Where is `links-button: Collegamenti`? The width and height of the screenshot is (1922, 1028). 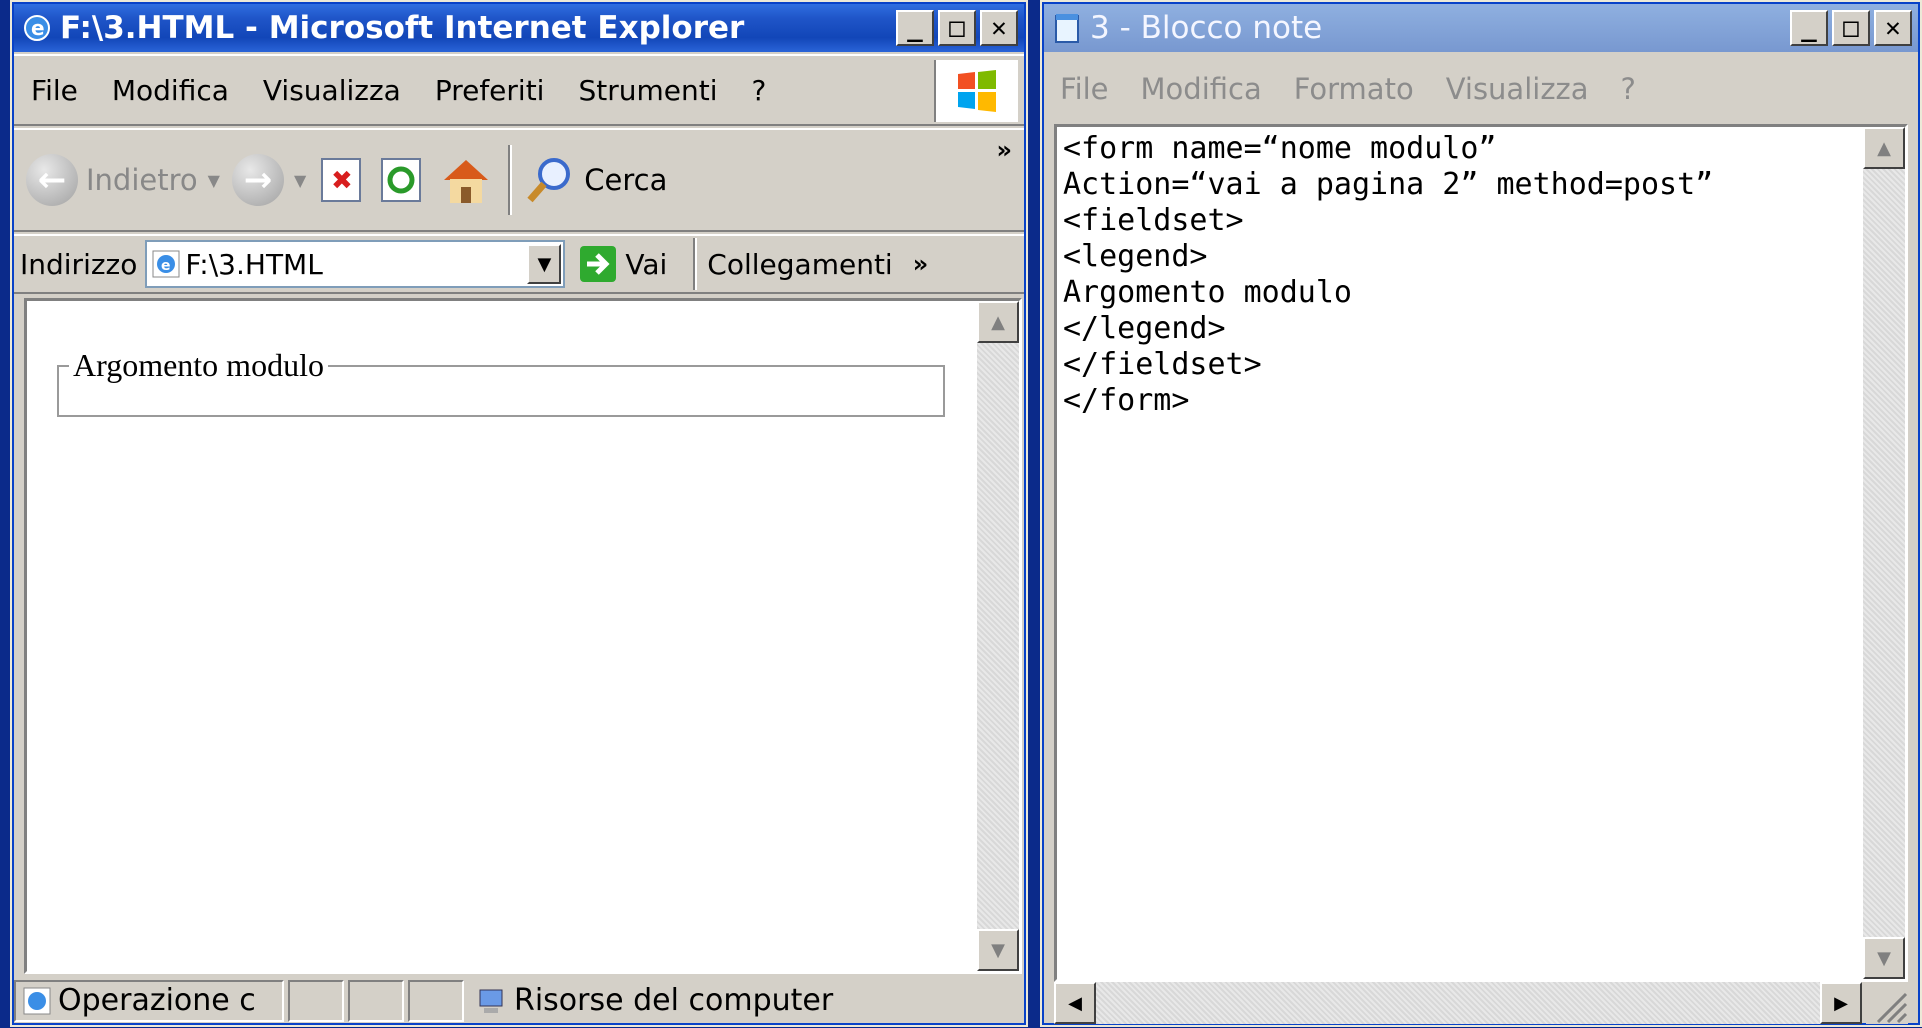 links-button: Collegamenti is located at coordinates (799, 264).